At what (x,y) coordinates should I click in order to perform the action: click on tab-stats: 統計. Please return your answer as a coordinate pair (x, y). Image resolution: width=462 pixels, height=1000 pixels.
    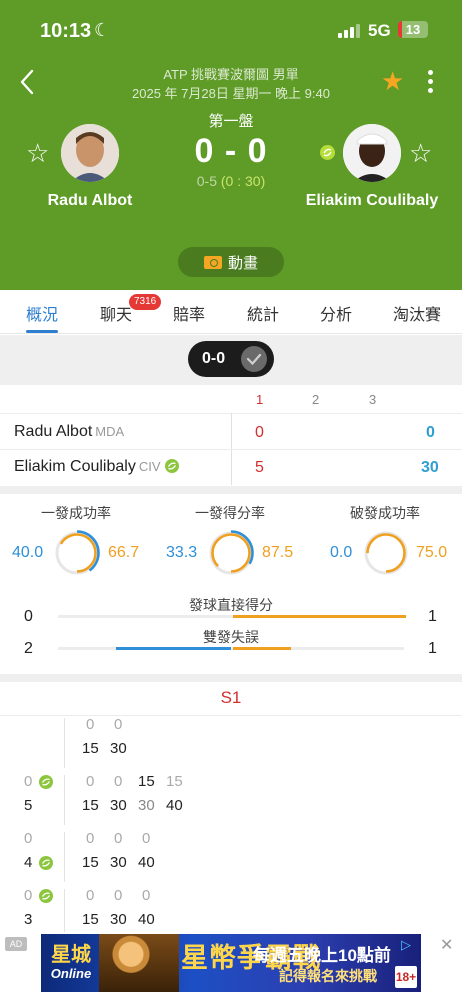
    Looking at the image, I should click on (263, 313).